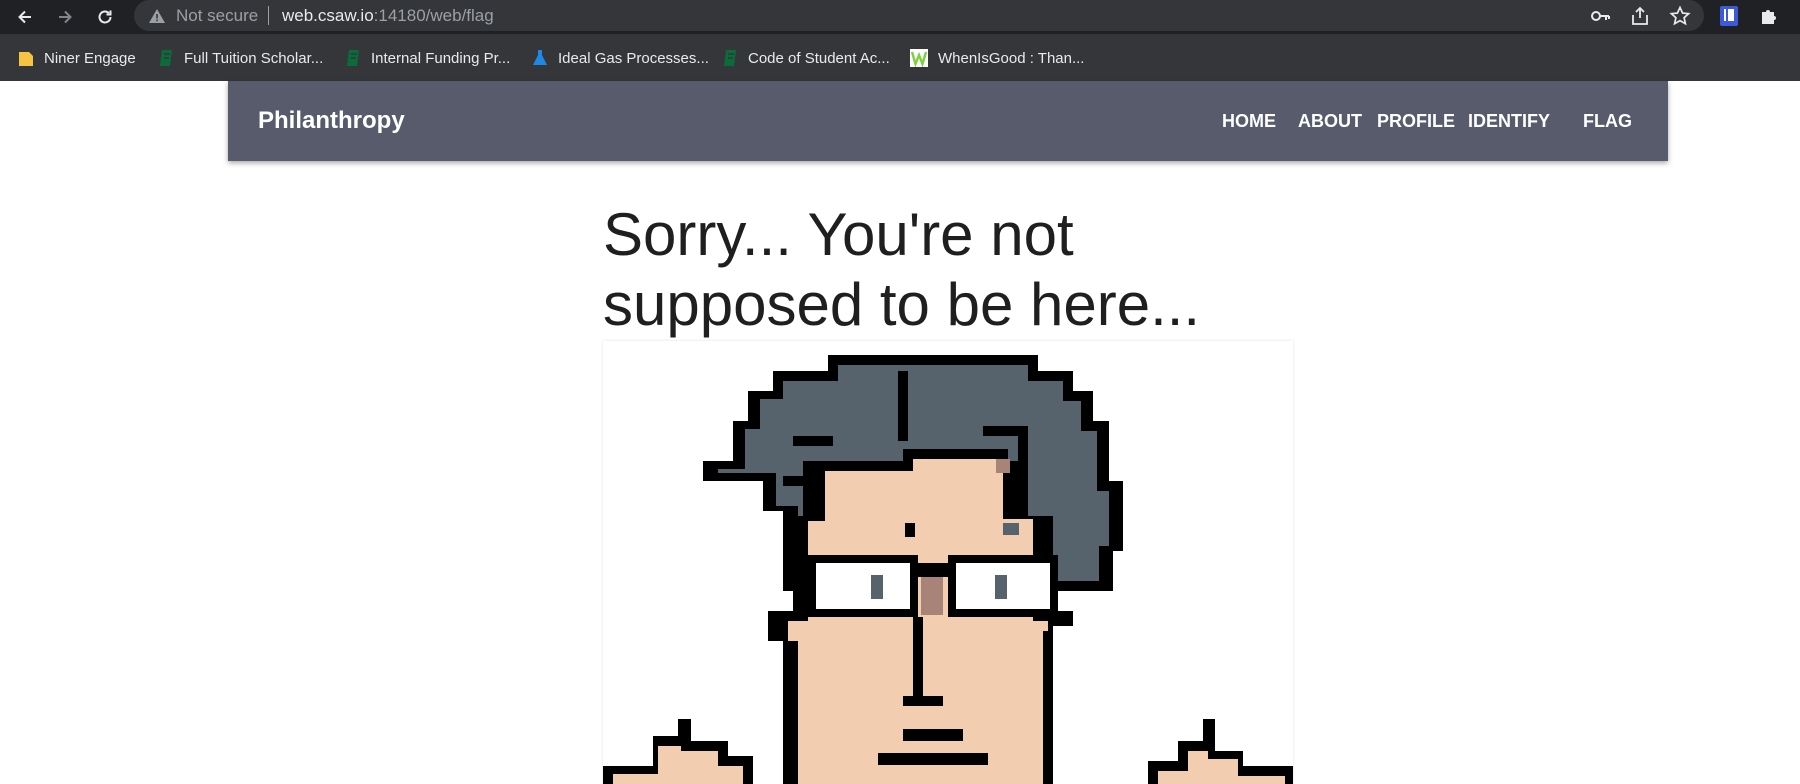  What do you see at coordinates (1607, 121) in the screenshot?
I see `nav-flag-link: FLAG` at bounding box center [1607, 121].